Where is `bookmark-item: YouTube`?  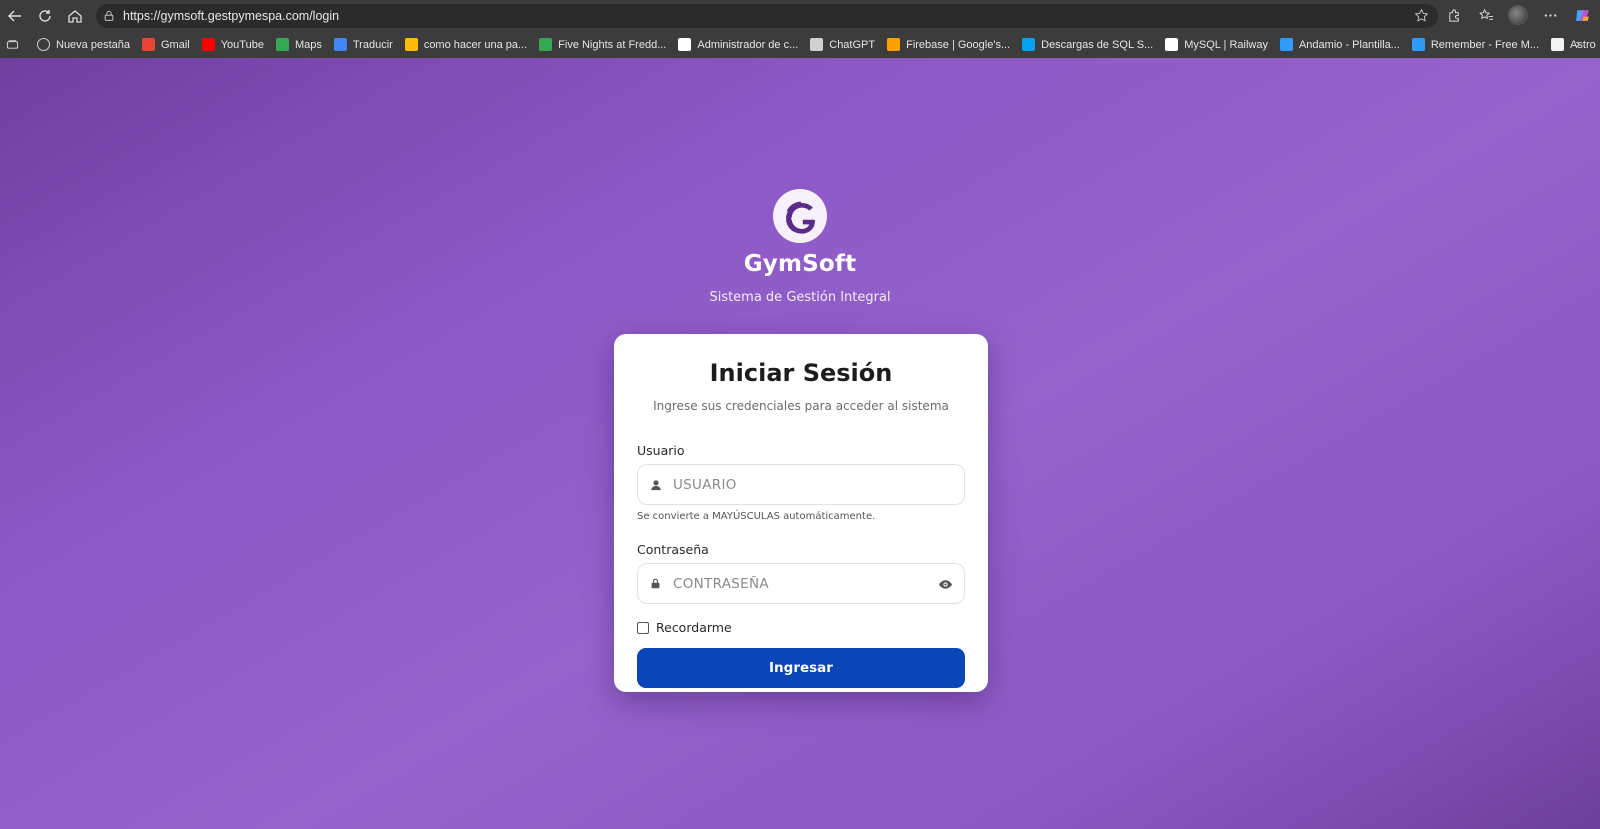 bookmark-item: YouTube is located at coordinates (235, 45).